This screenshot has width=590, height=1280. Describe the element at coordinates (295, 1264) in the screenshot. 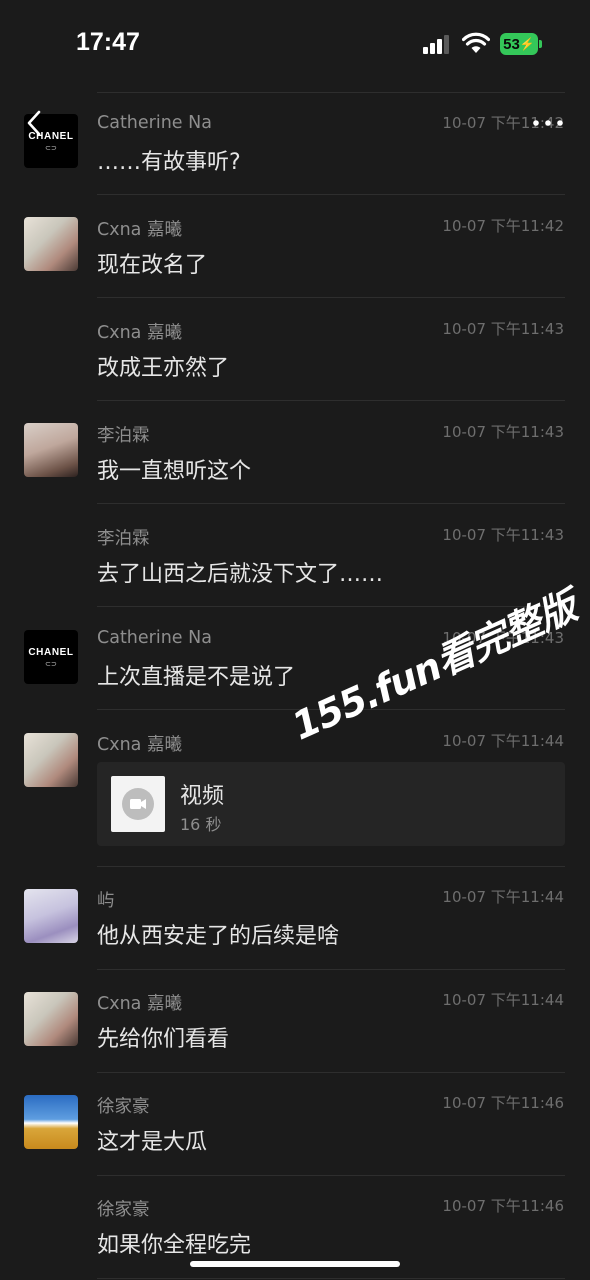

I see `home-indicator` at that location.